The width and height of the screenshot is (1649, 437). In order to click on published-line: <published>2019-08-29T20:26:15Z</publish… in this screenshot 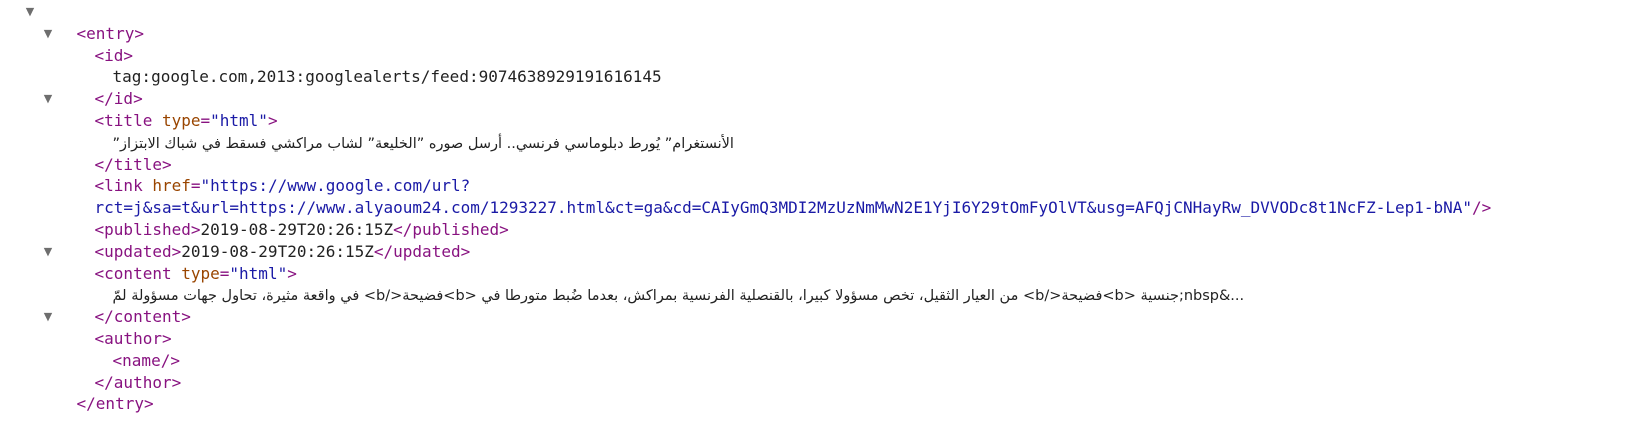, I will do `click(824, 218)`.